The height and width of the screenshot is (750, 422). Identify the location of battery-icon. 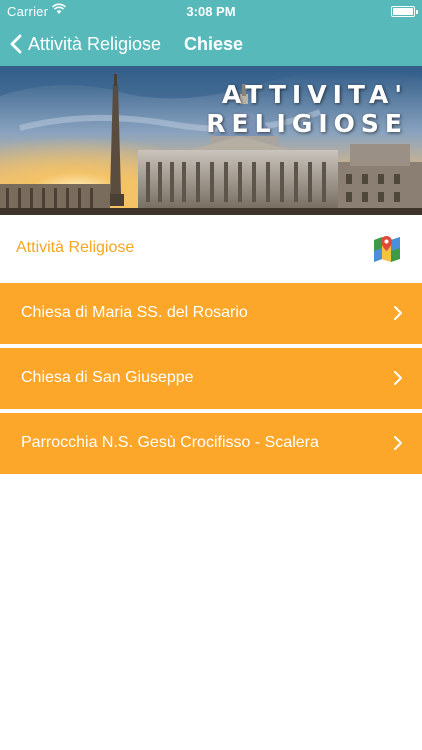
(404, 11).